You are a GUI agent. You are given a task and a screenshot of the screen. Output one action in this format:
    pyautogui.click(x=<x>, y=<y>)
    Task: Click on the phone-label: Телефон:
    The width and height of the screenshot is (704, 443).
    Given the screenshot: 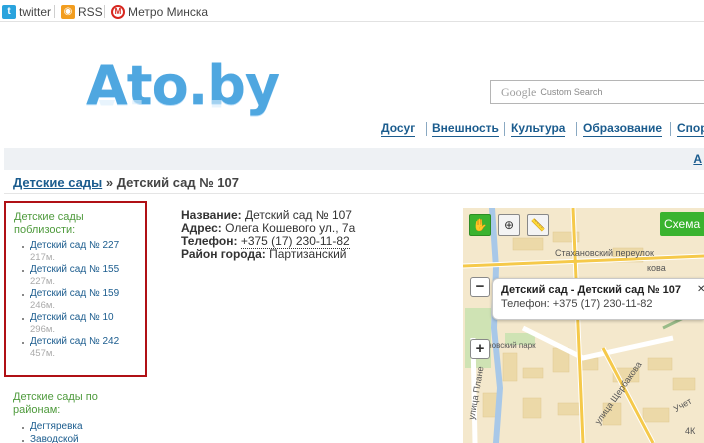 What is the action you would take?
    pyautogui.click(x=209, y=241)
    